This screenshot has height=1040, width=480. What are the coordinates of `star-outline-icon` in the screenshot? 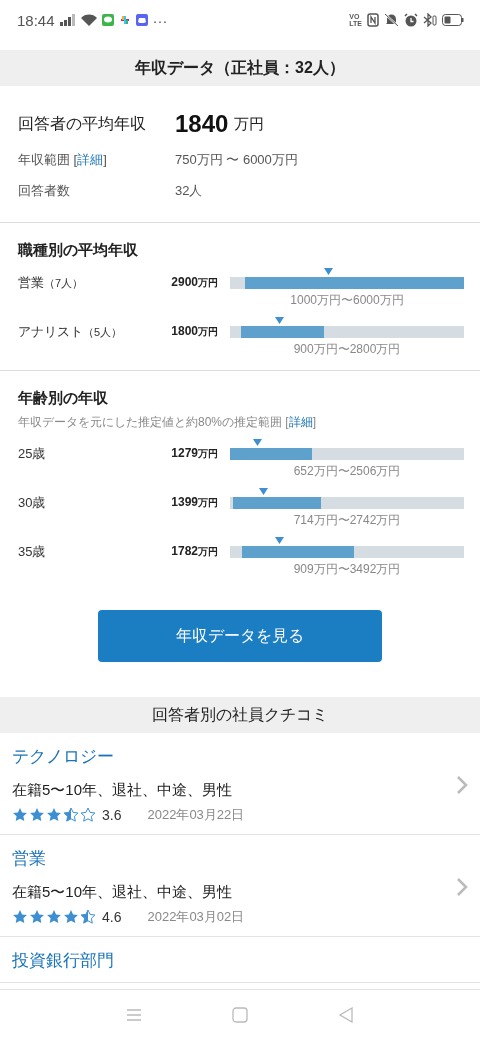 It's located at (88, 815).